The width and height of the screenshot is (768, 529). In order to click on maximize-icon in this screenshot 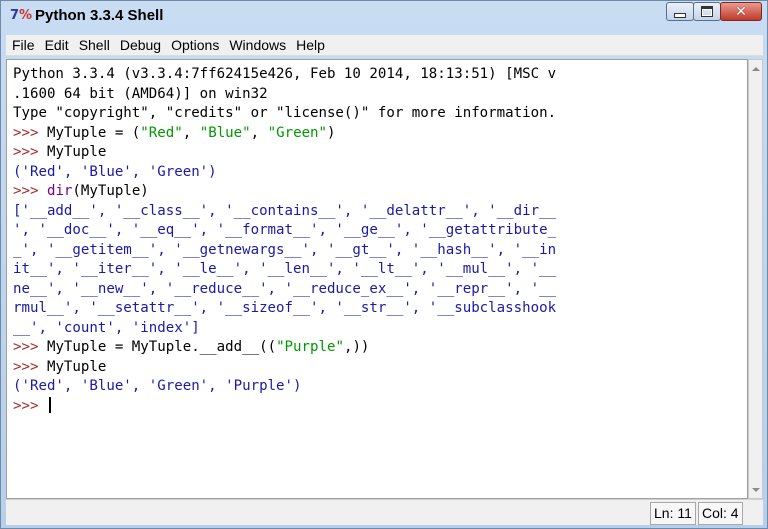, I will do `click(707, 11)`.